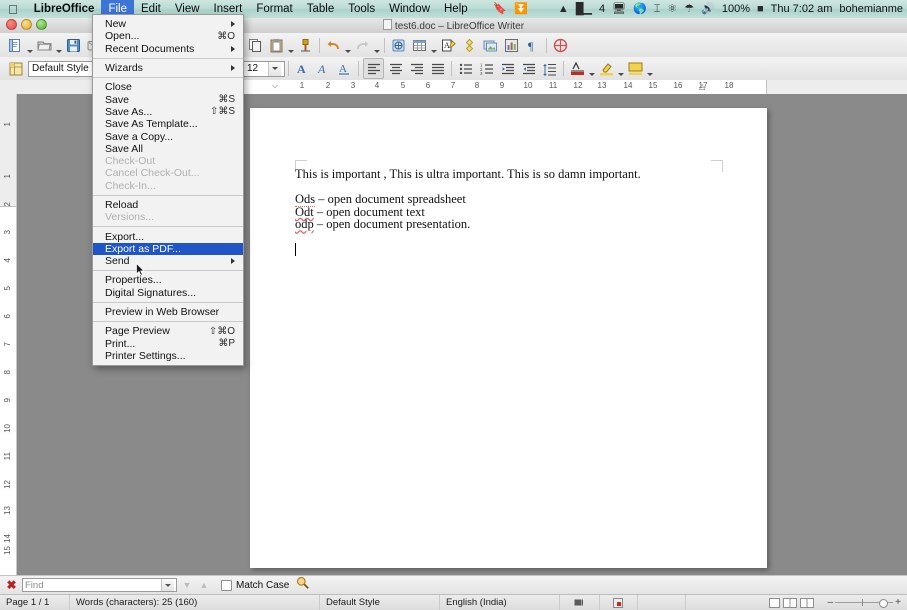  Describe the element at coordinates (577, 68) in the screenshot. I see `font-color-button` at that location.